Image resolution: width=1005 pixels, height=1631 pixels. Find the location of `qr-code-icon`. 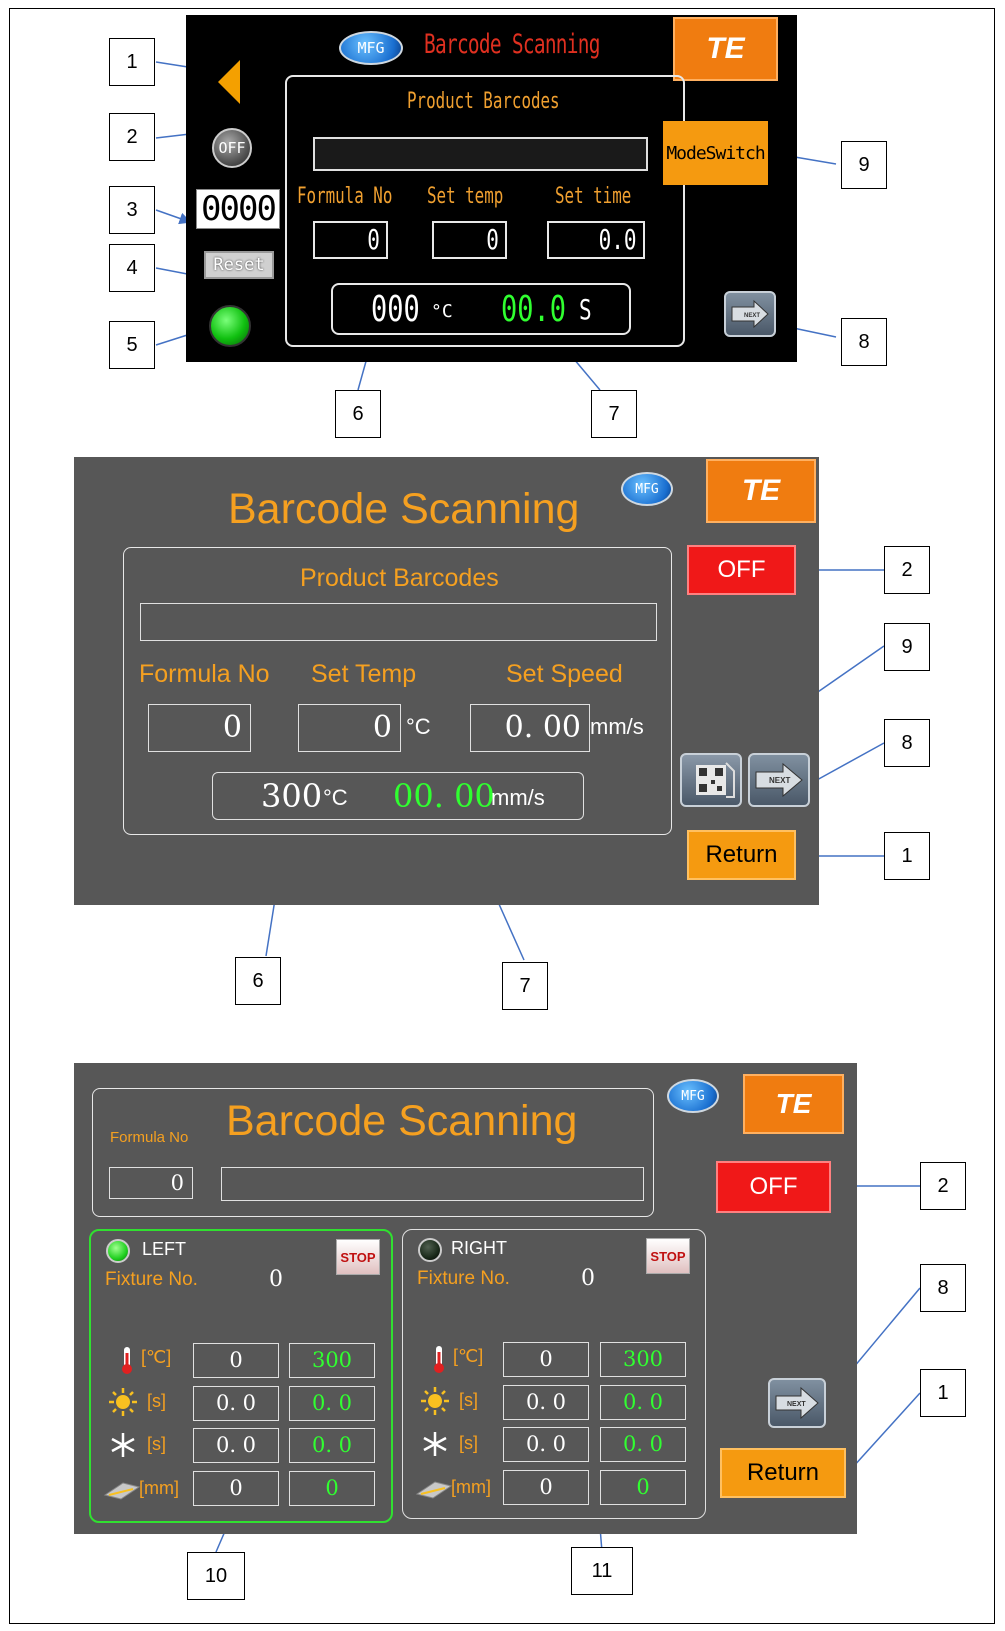

qr-code-icon is located at coordinates (715, 780).